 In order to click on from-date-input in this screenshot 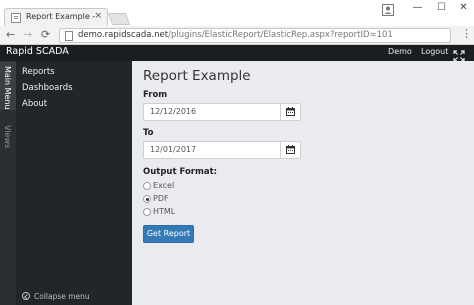, I will do `click(210, 111)`.